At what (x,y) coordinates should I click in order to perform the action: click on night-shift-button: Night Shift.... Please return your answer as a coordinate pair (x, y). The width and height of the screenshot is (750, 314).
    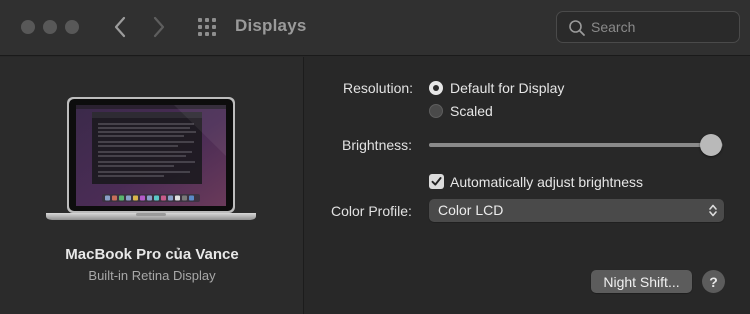
    Looking at the image, I should click on (641, 281).